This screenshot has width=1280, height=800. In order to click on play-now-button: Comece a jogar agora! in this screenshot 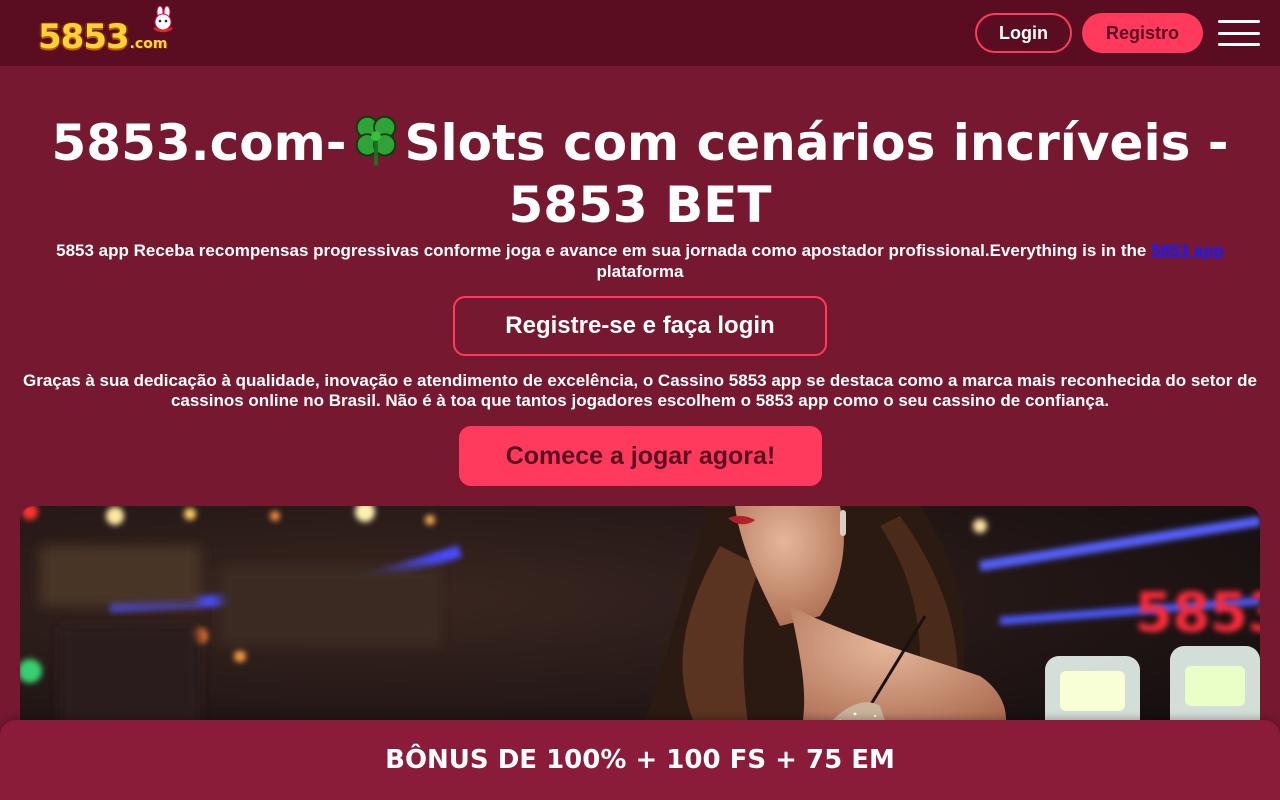, I will do `click(640, 456)`.